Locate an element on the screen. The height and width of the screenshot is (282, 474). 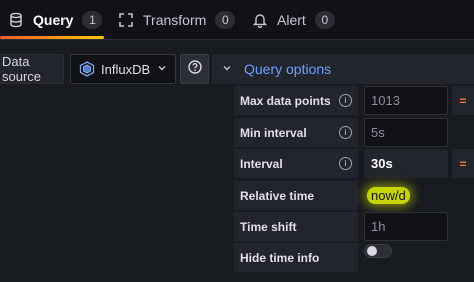
tab-transform-count: 0 is located at coordinates (225, 20).